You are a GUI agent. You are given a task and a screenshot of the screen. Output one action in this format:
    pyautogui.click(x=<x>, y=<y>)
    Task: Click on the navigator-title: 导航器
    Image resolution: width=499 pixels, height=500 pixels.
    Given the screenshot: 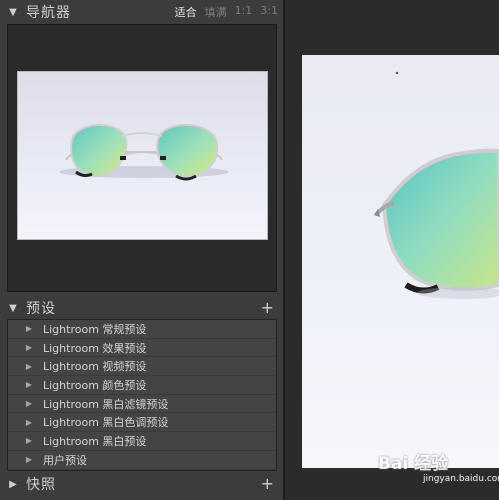 What is the action you would take?
    pyautogui.click(x=48, y=13)
    